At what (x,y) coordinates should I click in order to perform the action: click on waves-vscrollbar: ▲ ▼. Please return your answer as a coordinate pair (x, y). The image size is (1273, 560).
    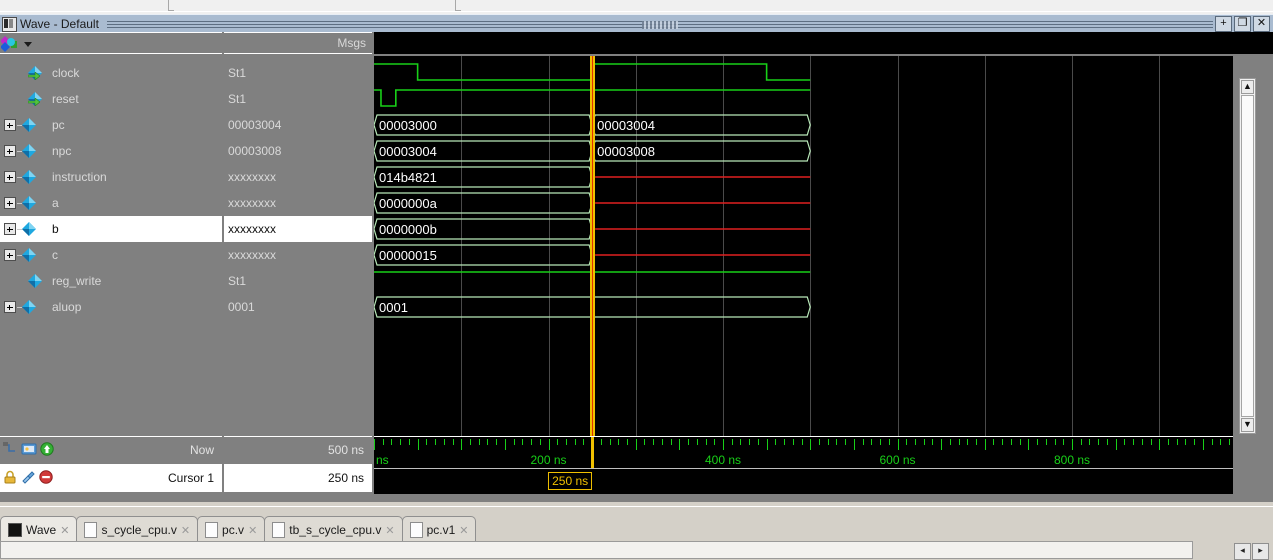
    Looking at the image, I should click on (1247, 256).